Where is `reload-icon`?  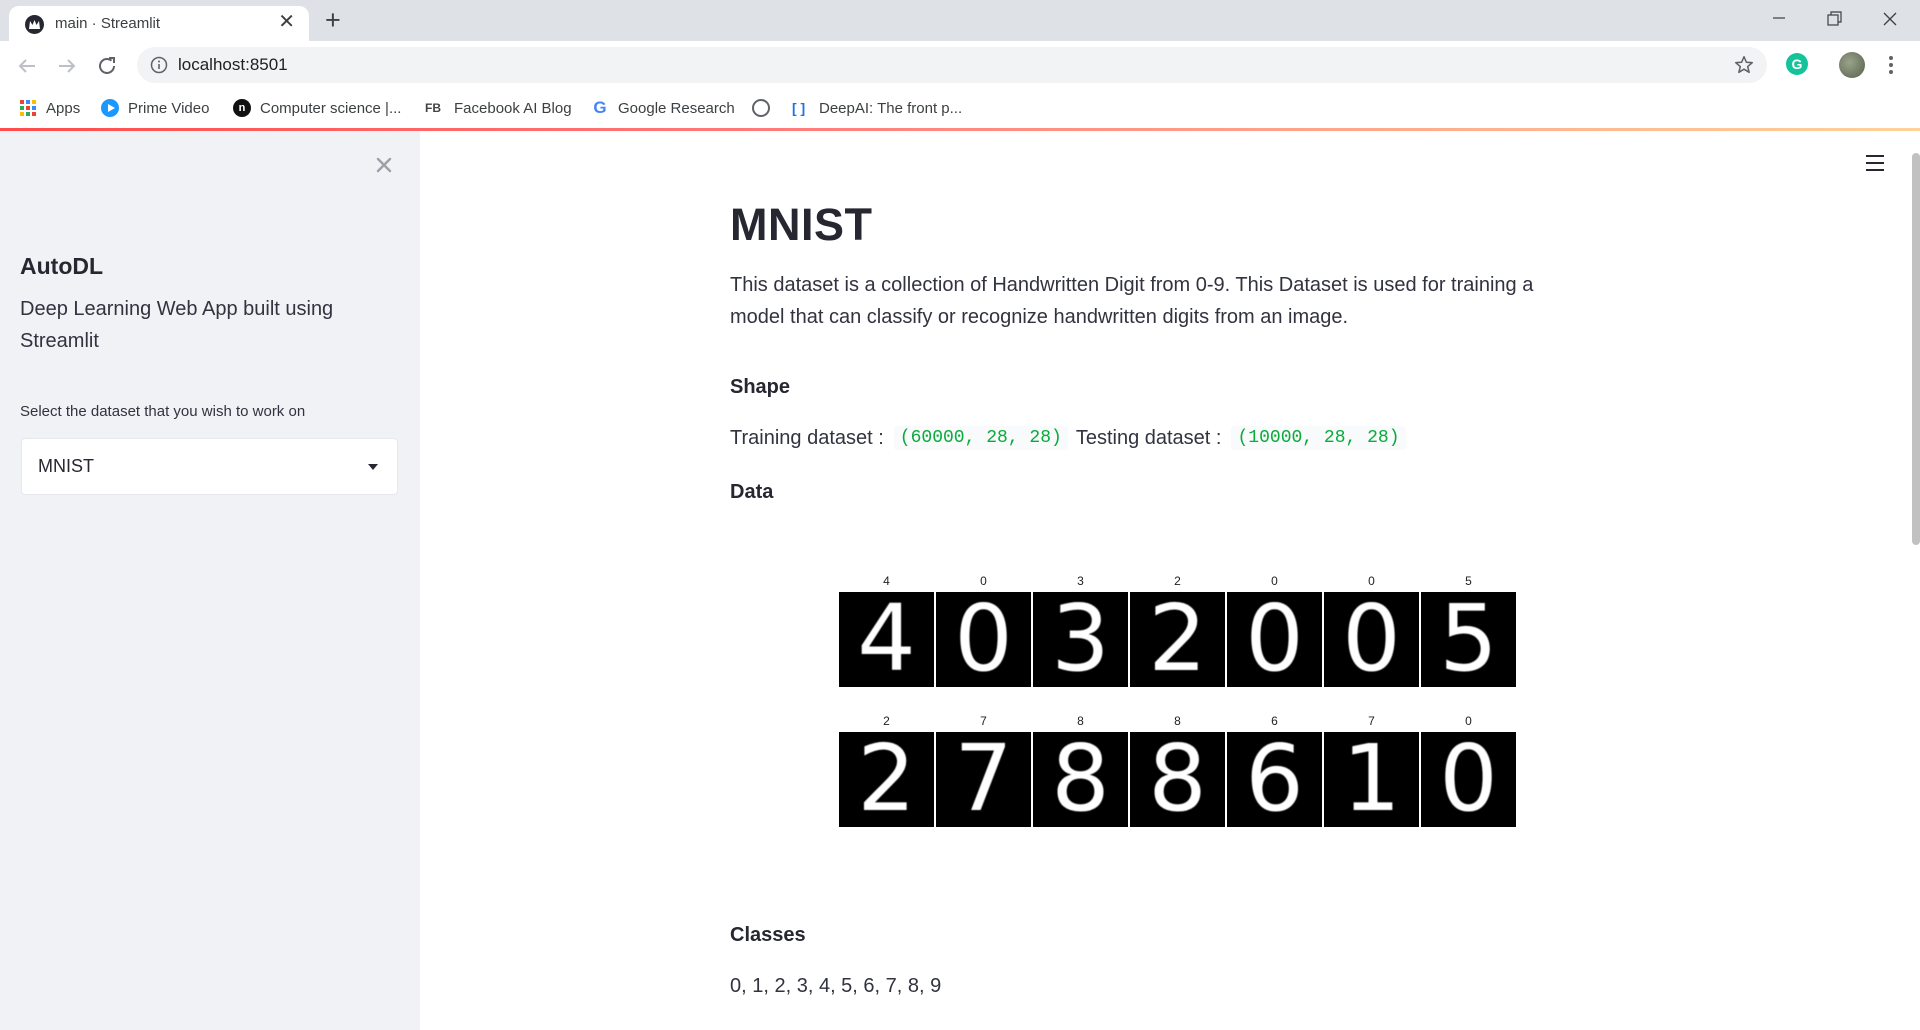 reload-icon is located at coordinates (107, 66).